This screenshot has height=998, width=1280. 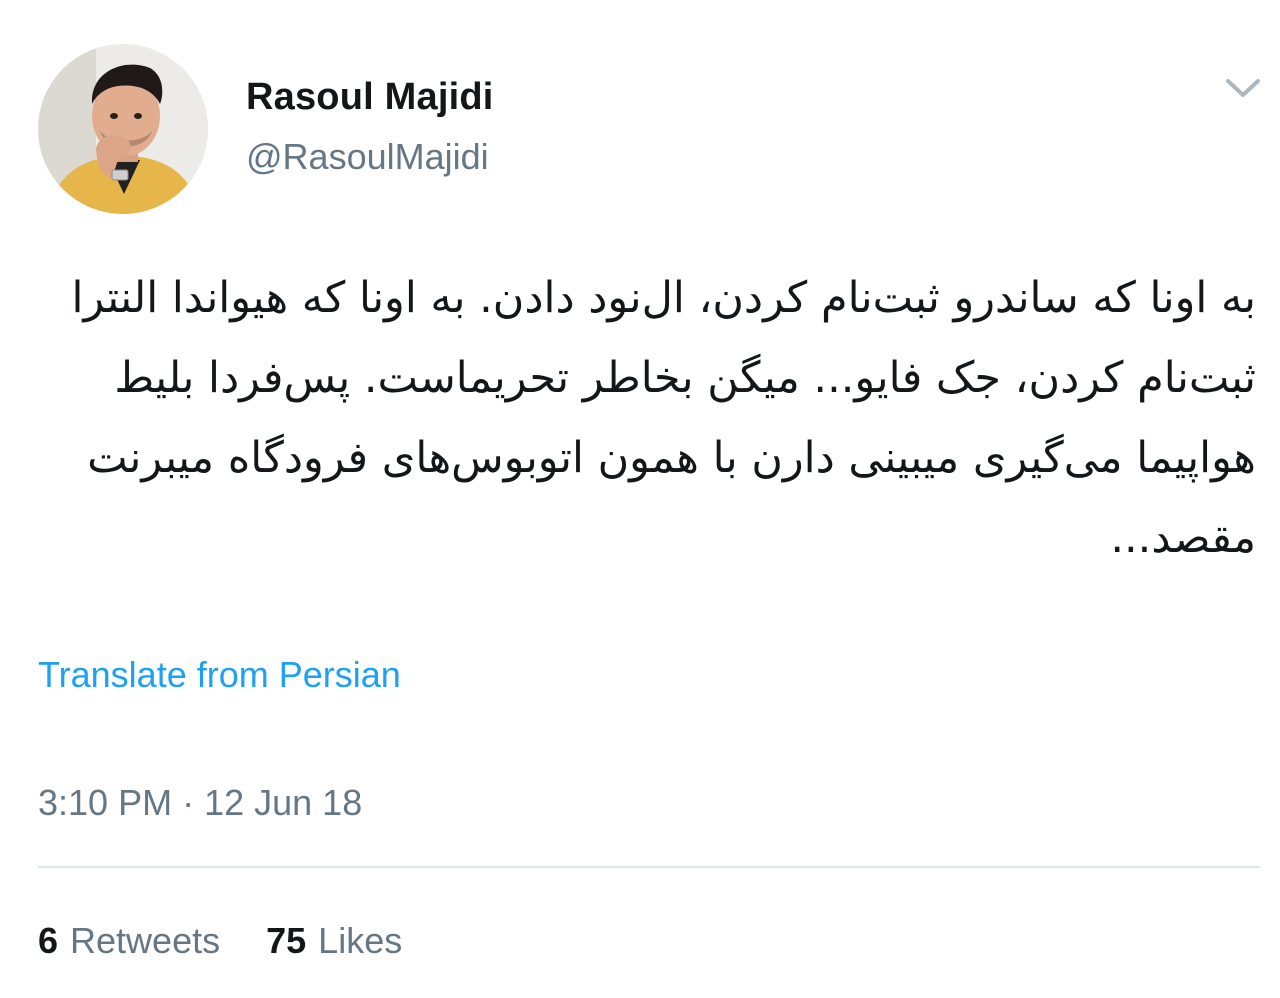 I want to click on engagement-stats: 6 Retweets 75 Likes, so click(x=238, y=941).